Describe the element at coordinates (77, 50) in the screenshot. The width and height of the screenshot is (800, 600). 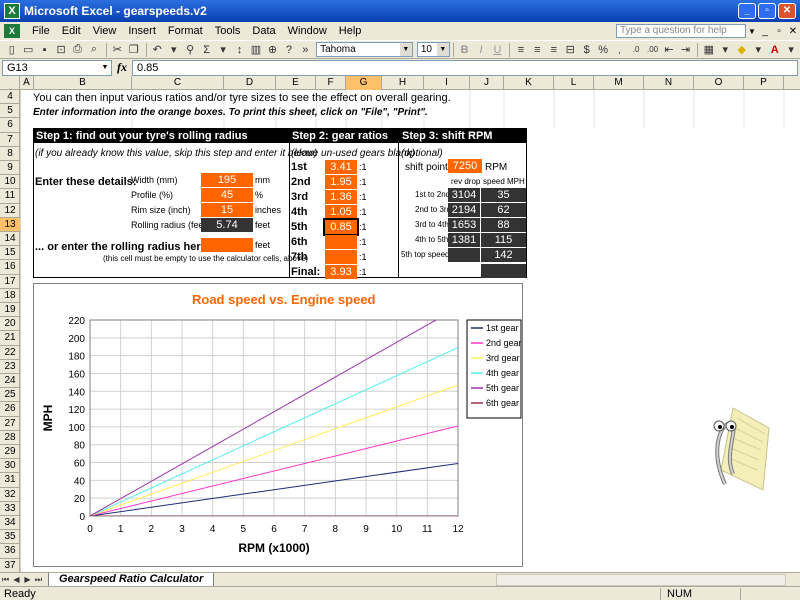
I see `print-icon: ⎙` at that location.